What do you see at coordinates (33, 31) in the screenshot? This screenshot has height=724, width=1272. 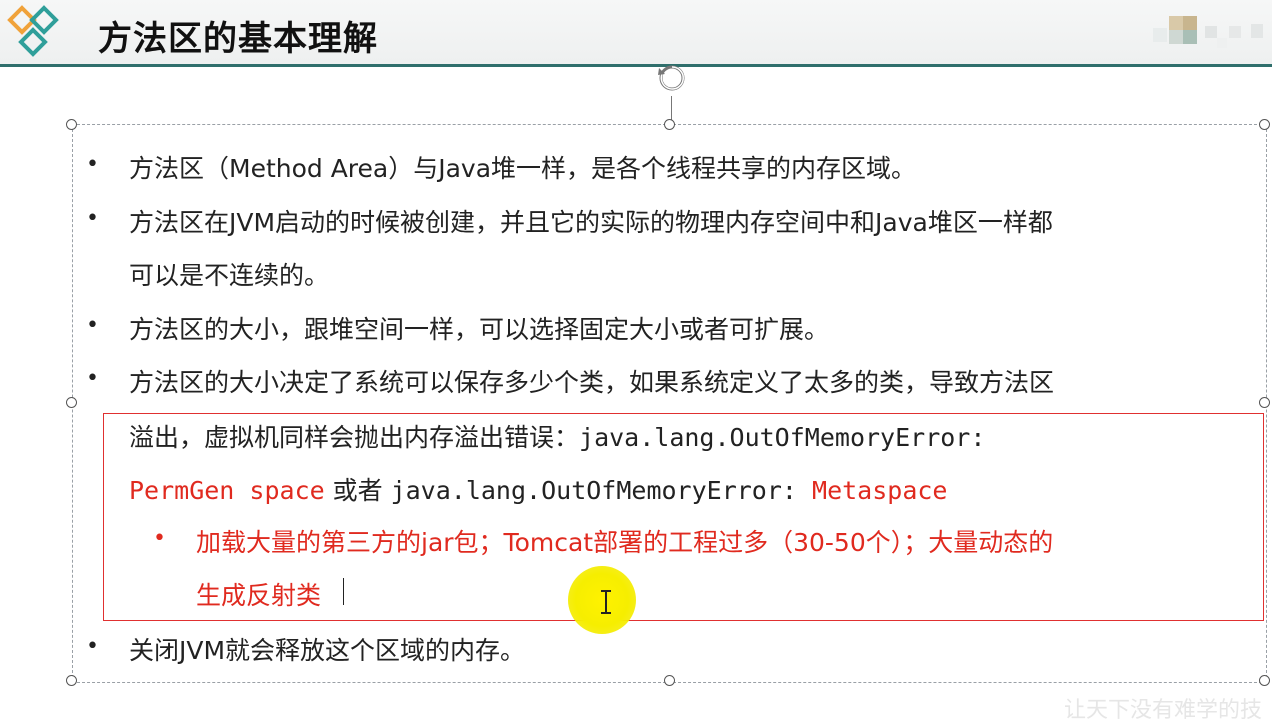 I see `diamond-logo-icon` at bounding box center [33, 31].